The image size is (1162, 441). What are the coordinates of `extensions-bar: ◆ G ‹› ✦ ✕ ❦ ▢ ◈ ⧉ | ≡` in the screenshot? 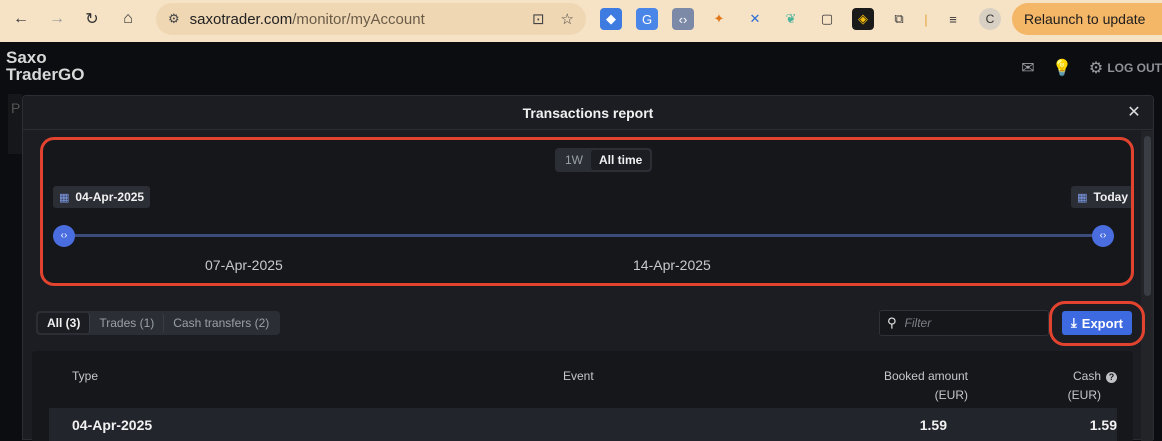 It's located at (782, 19).